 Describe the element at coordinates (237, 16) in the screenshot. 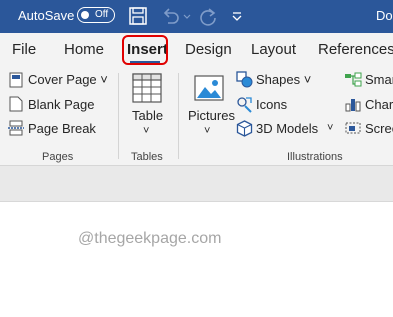

I see `customize-qat-icon` at that location.